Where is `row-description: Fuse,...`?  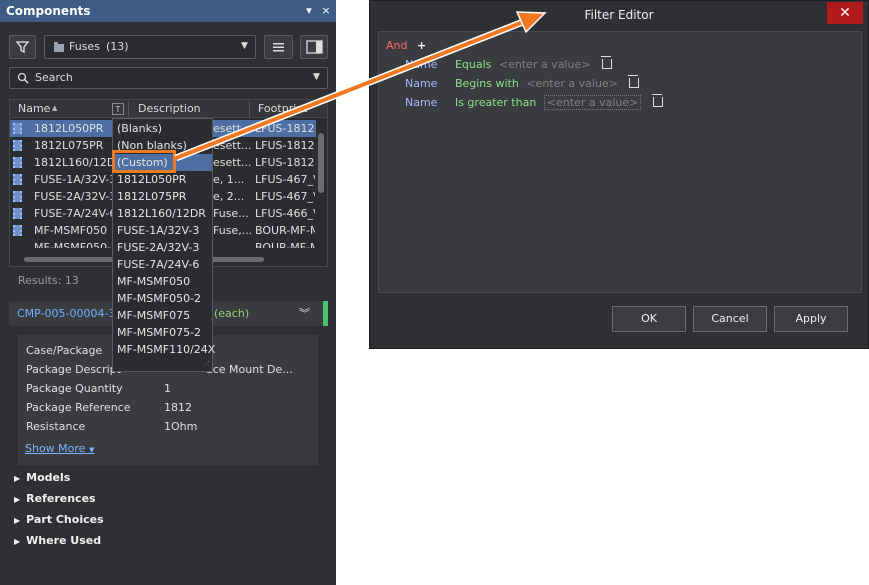
row-description: Fuse,... is located at coordinates (233, 230).